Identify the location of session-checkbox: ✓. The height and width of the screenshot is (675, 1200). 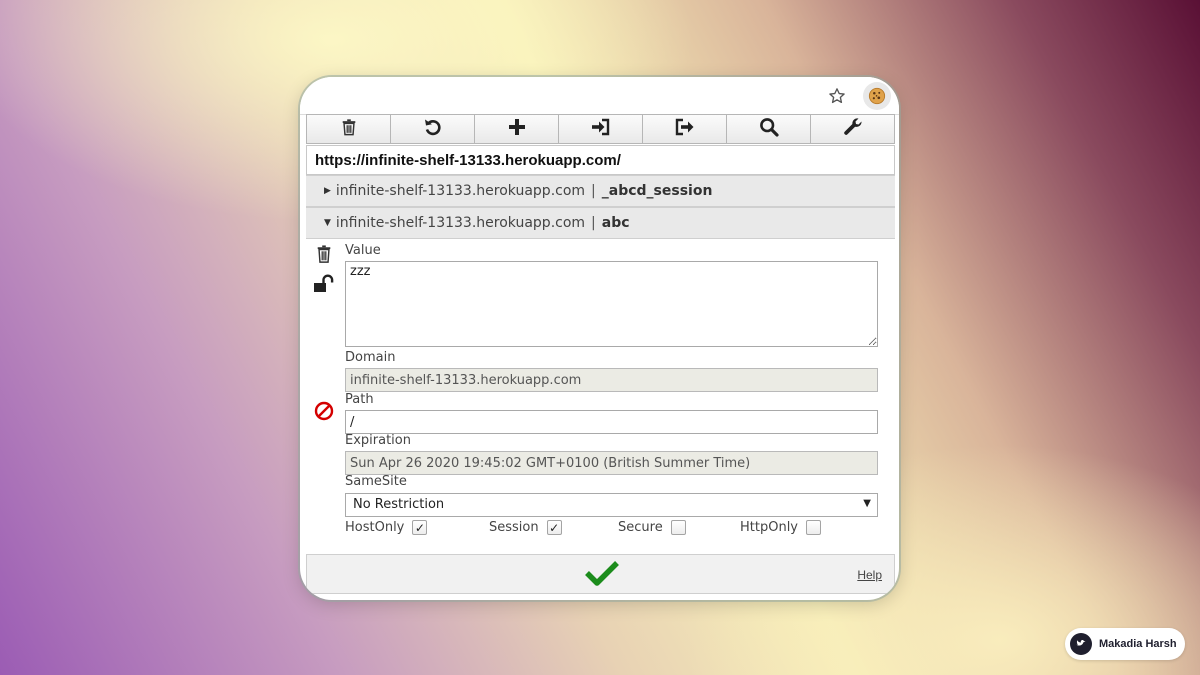
(554, 527).